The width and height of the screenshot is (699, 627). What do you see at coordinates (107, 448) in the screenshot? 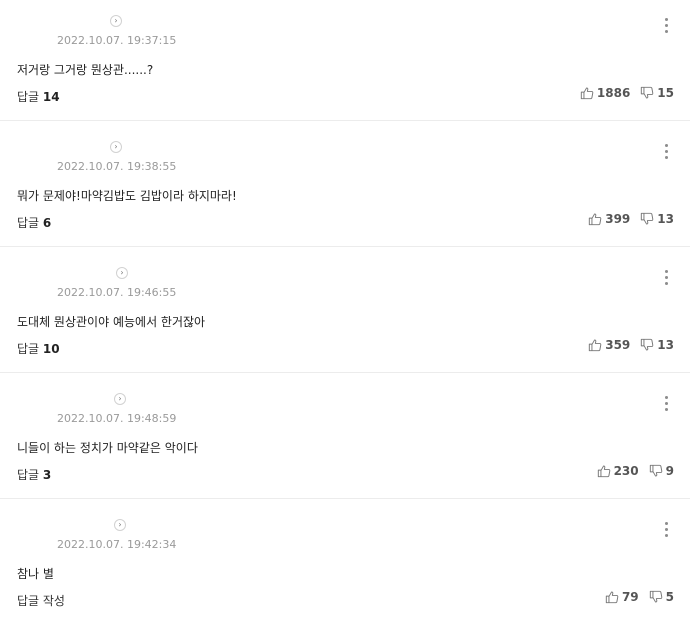
I see `comment-text: 니들이 하는 정치가 마약같은 악이다` at bounding box center [107, 448].